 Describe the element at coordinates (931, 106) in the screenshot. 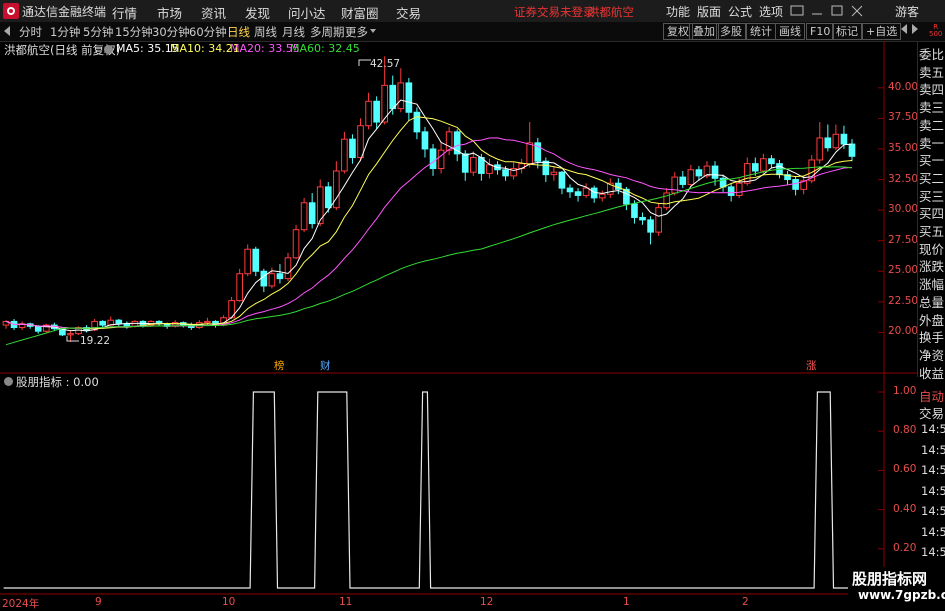

I see `quote-label: 卖三` at that location.